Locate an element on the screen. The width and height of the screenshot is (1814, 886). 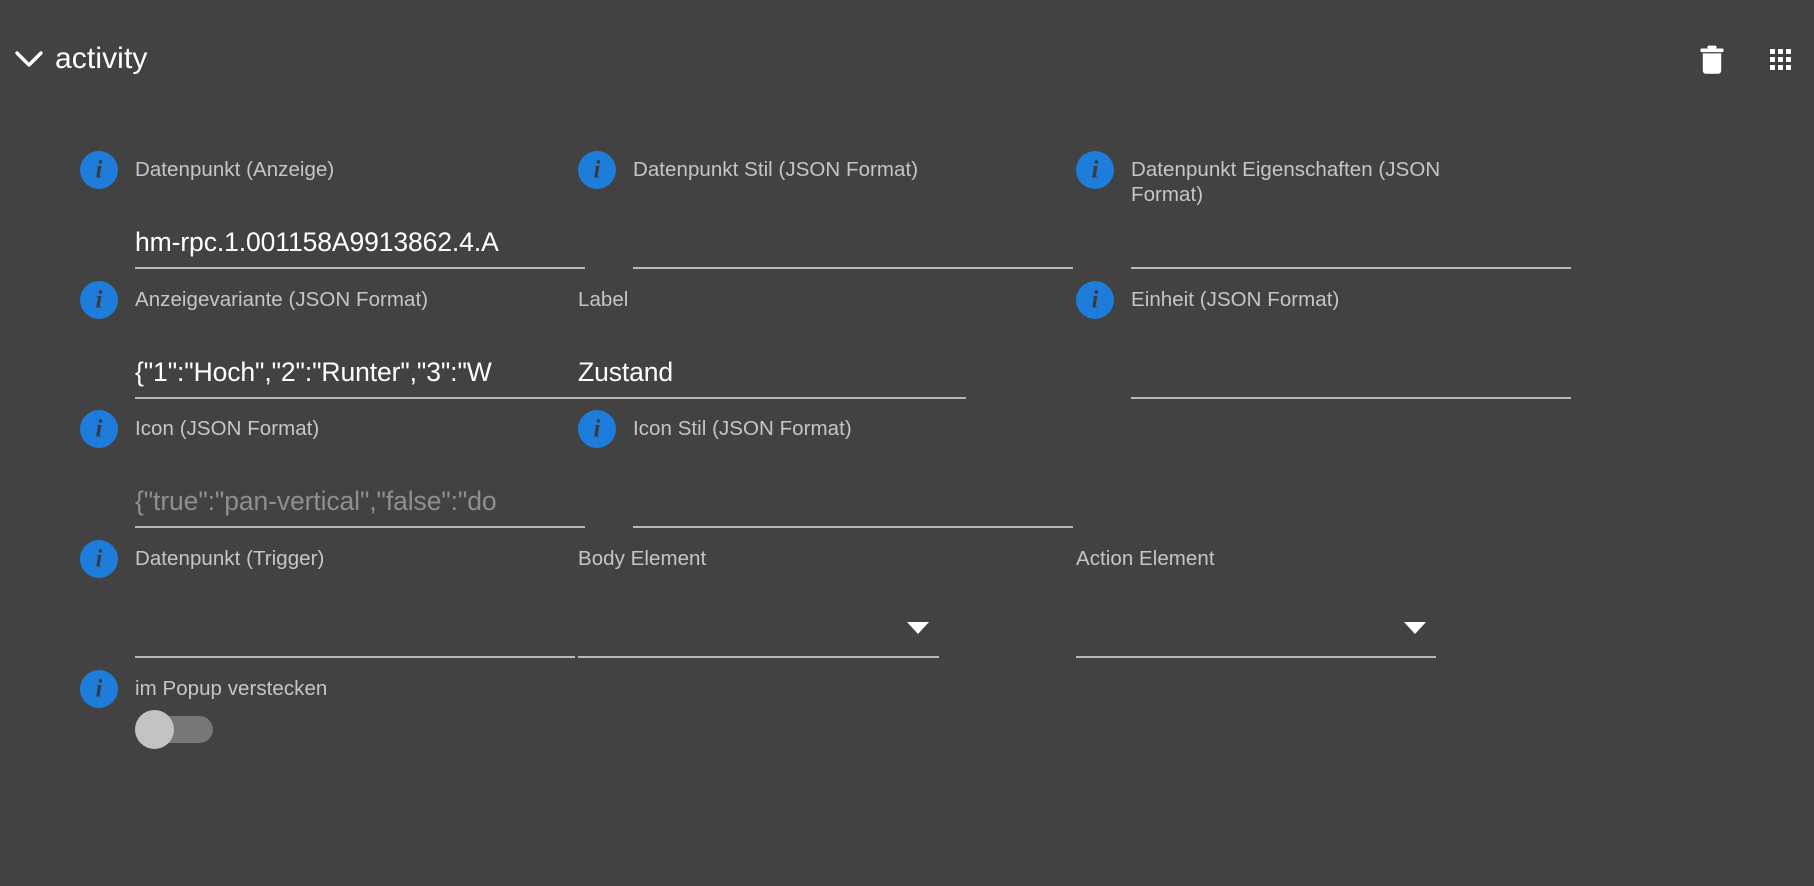
toggle-knob is located at coordinates (154, 729).